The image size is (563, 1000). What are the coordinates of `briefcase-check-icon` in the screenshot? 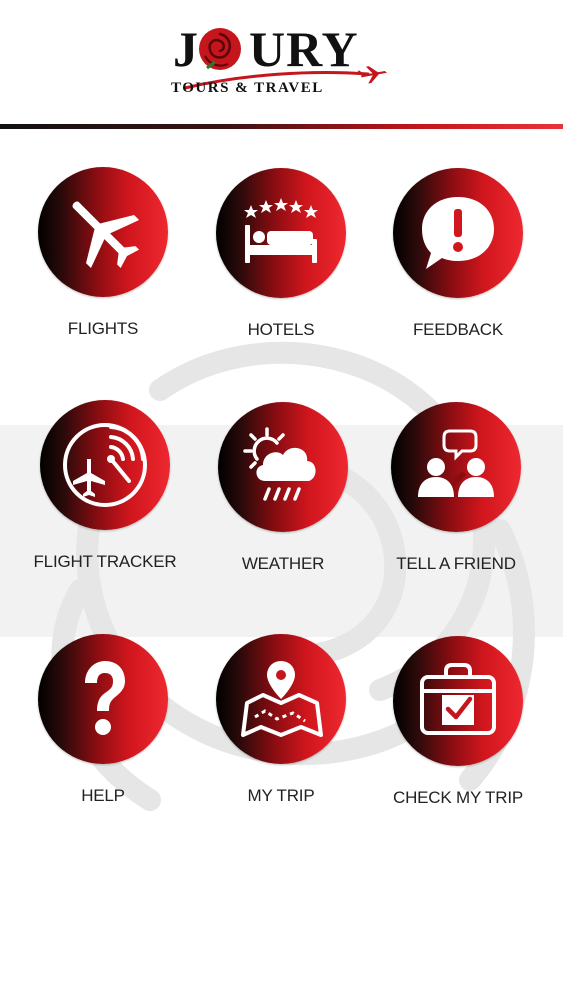 It's located at (458, 699).